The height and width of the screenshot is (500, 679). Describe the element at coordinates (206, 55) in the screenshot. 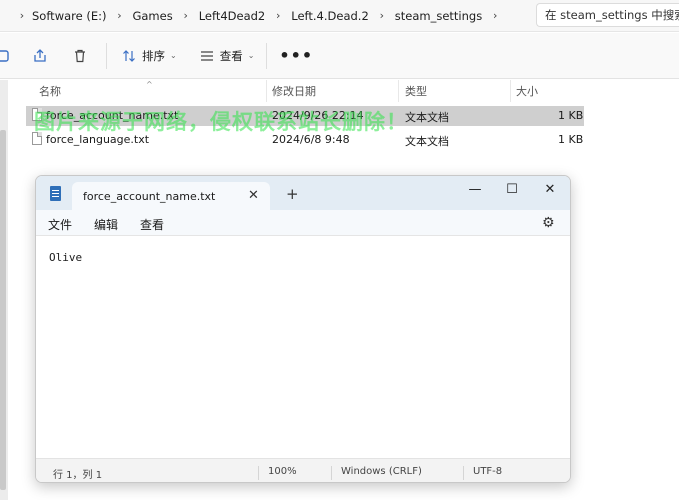

I see `view-icon` at that location.